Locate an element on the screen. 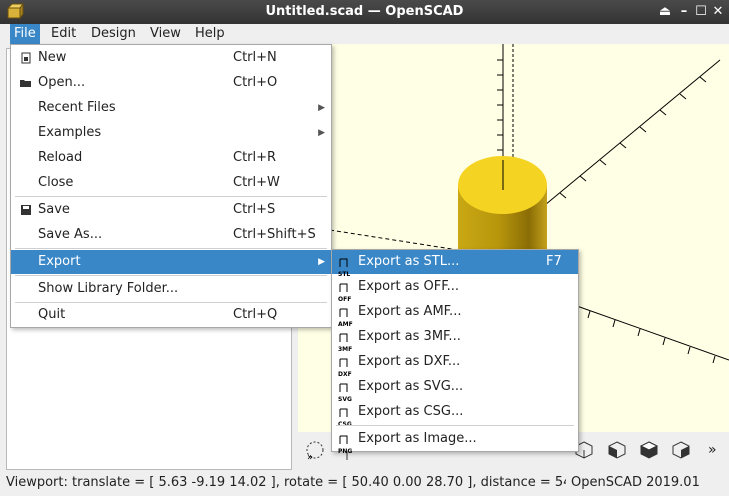 This screenshot has width=729, height=496. svg-file-icon: SVG is located at coordinates (346, 390).